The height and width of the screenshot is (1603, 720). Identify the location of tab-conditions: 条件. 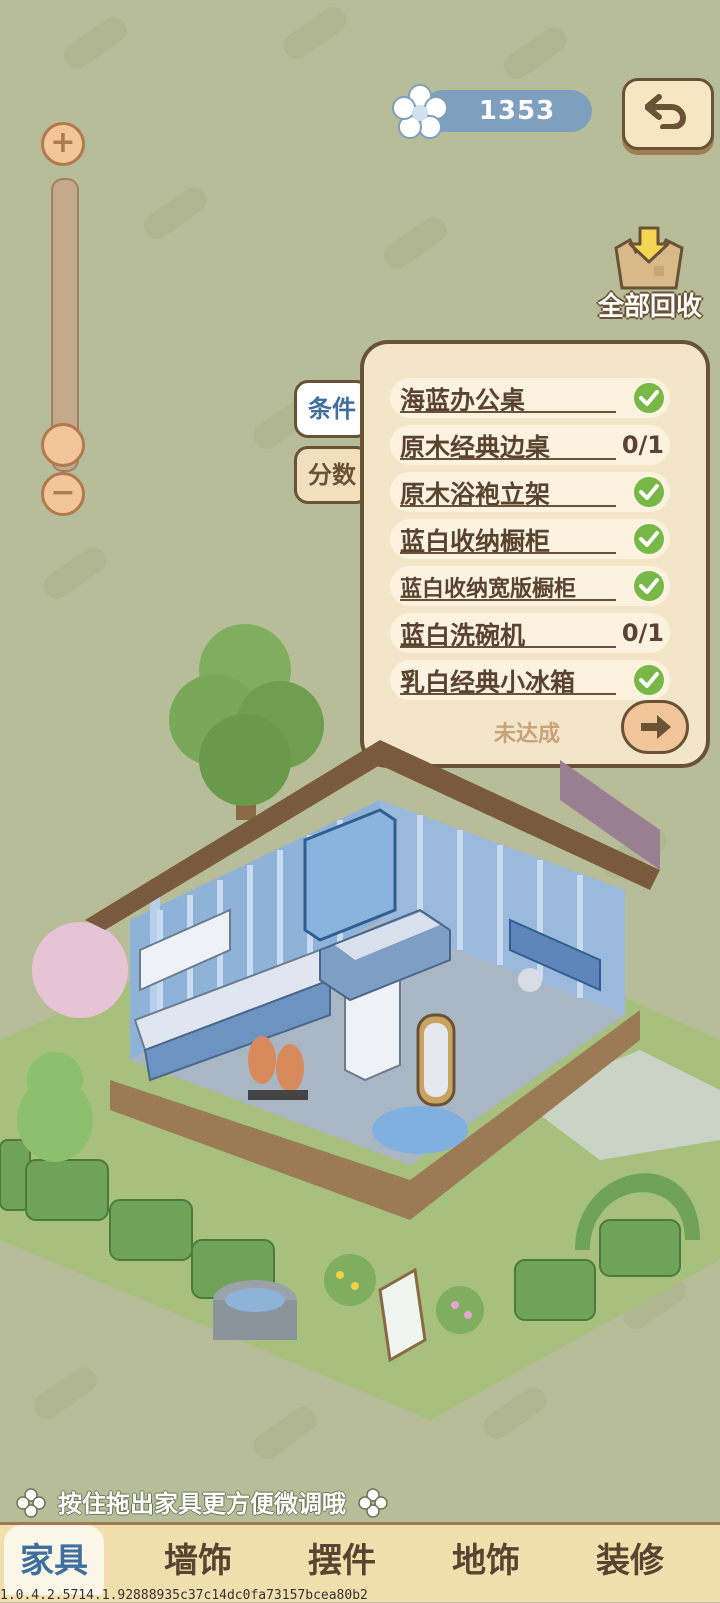
(332, 409).